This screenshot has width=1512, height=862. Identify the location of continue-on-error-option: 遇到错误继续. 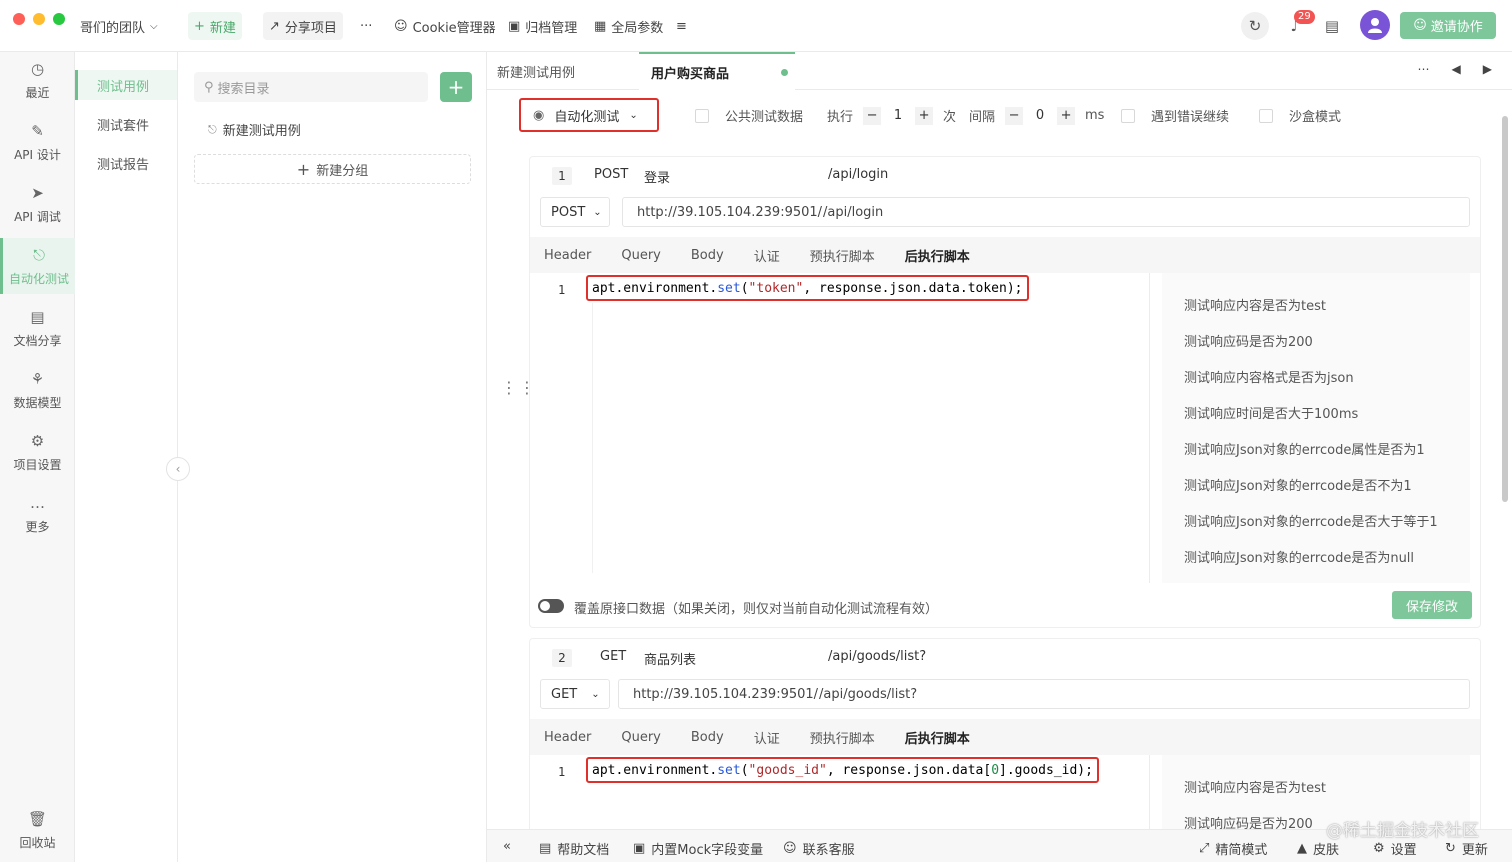
(1175, 115).